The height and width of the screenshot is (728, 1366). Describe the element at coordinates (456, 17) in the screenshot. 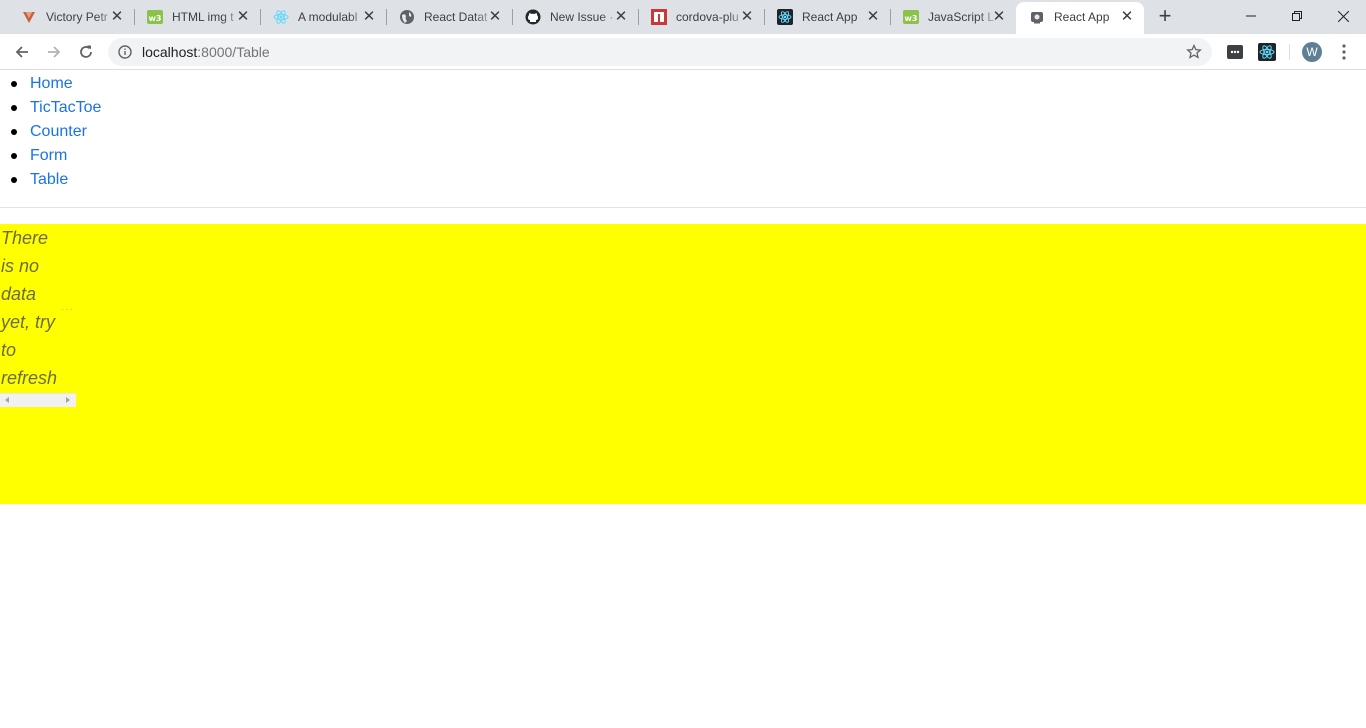

I see `tab-title: React Datat` at that location.